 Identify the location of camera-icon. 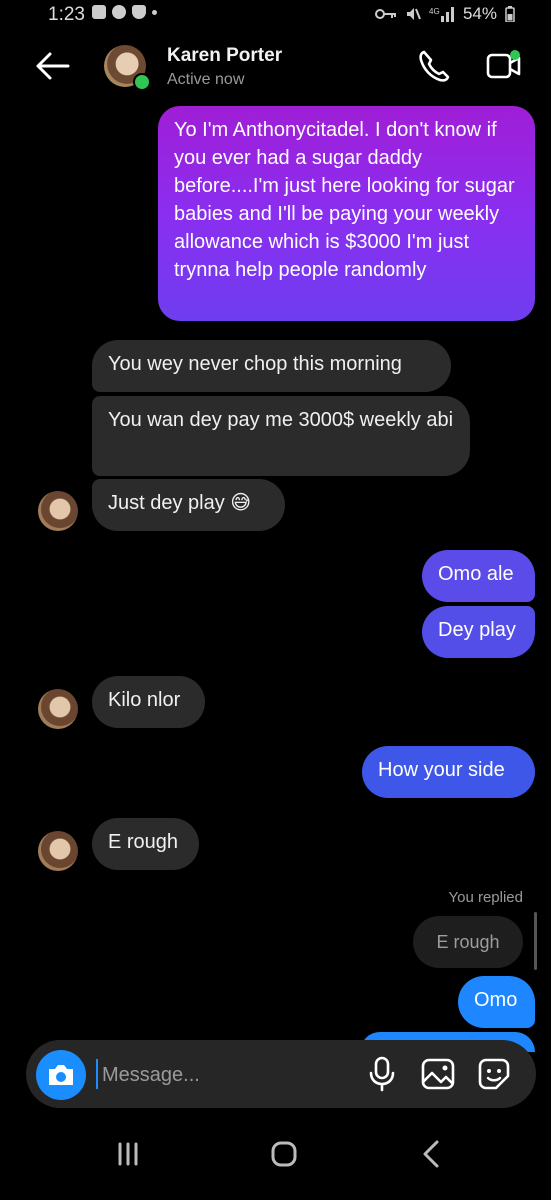
(61, 1075).